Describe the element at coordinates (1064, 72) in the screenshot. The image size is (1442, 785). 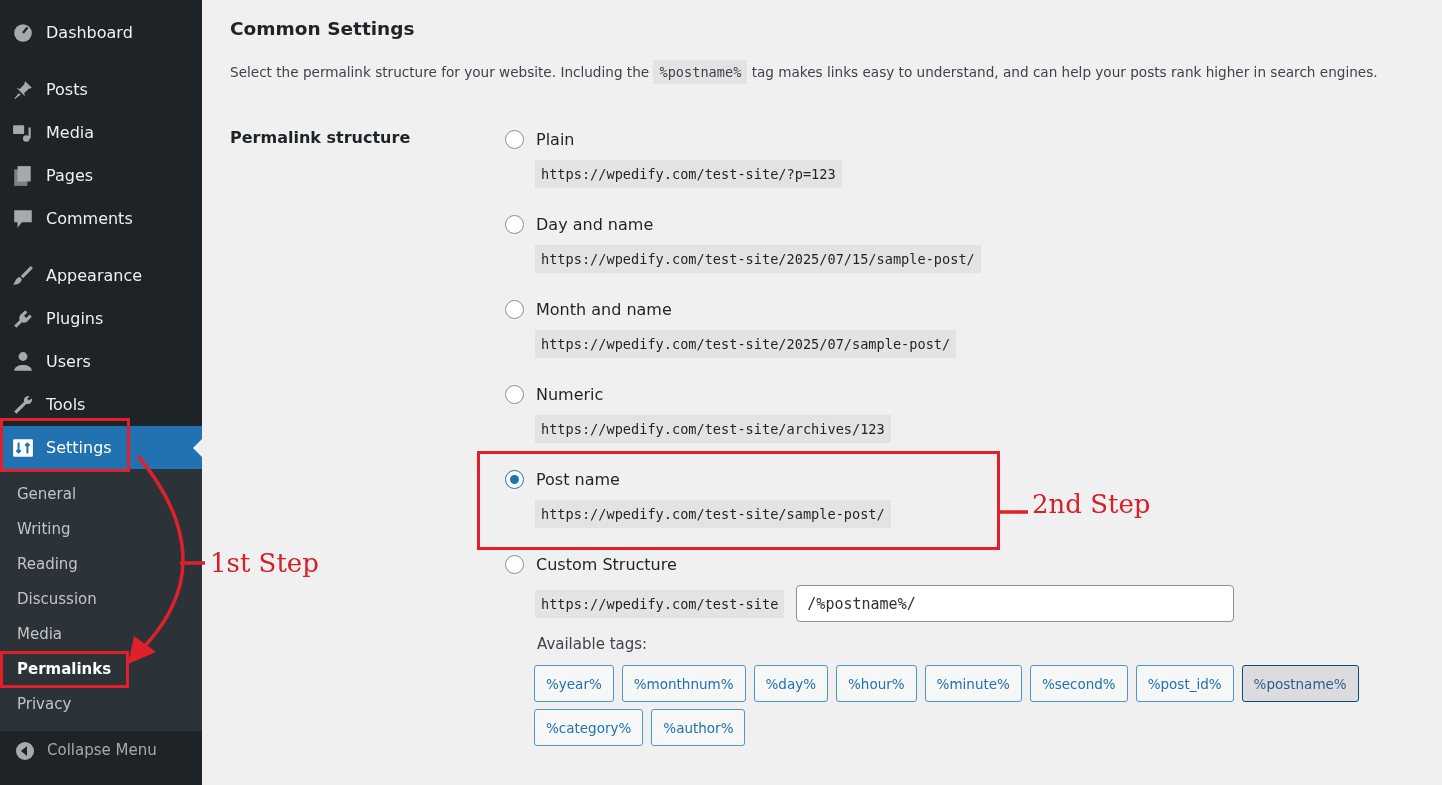
I see `description-text: tag makes links easy to understand, and can help your posts rank higher in search engines.` at that location.